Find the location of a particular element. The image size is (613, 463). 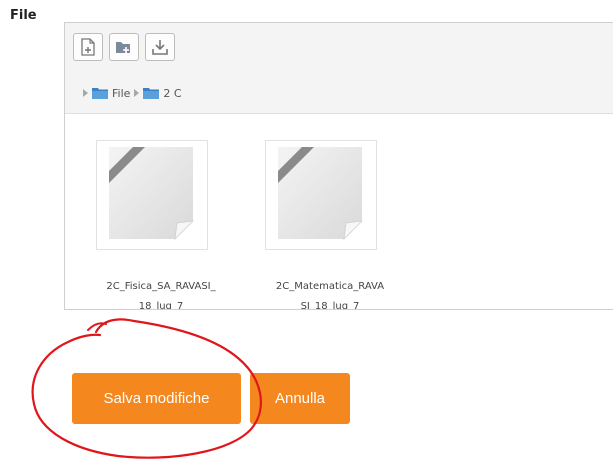

create-folder-icon is located at coordinates (123, 47).